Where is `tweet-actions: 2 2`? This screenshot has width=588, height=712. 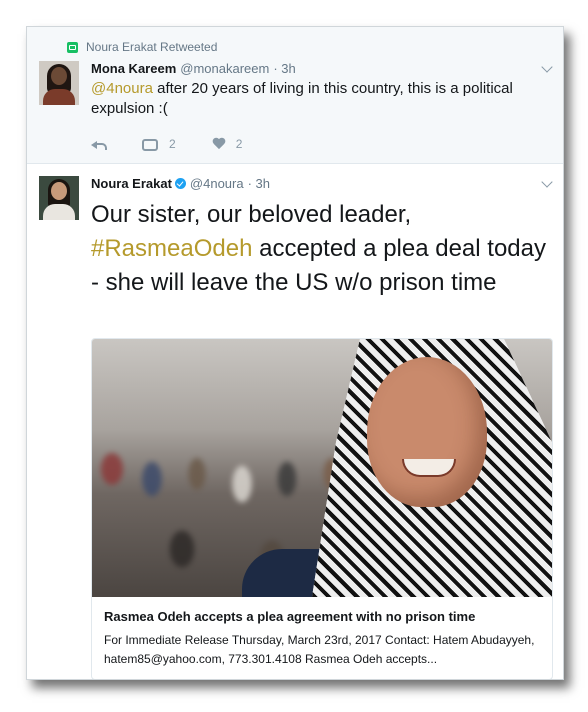 tweet-actions: 2 2 is located at coordinates (184, 144).